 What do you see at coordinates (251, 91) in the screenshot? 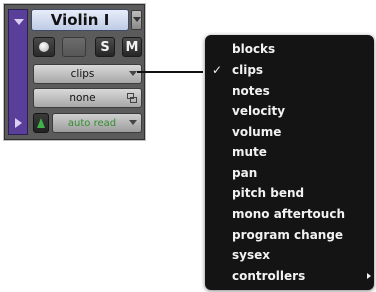
I see `menu-item-label: notes` at bounding box center [251, 91].